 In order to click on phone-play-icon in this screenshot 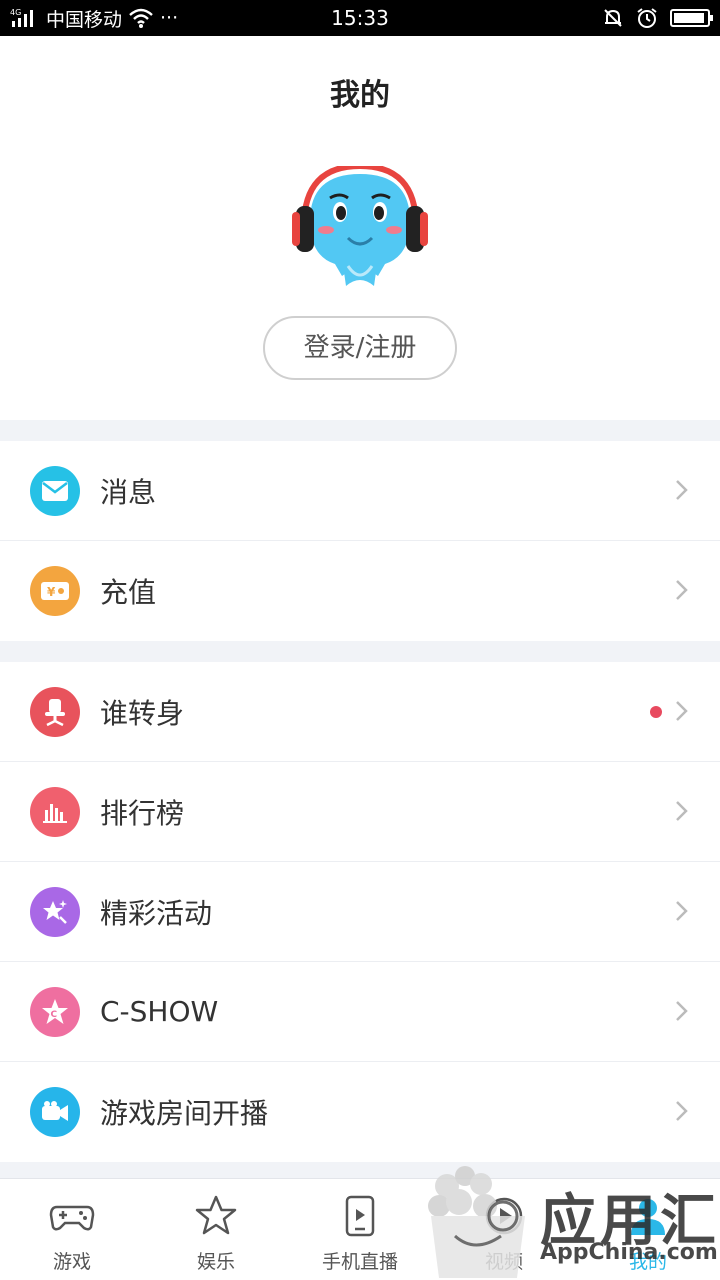, I will do `click(360, 1216)`.